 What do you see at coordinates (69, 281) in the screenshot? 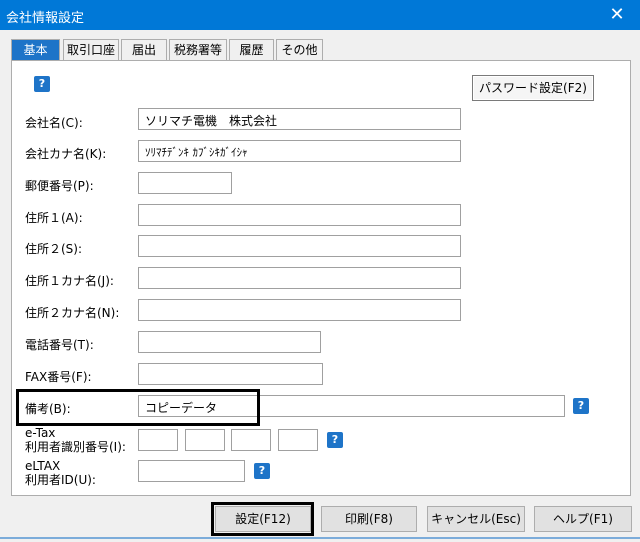
I see `address1-kana-label: 住所１カナ名(J):` at bounding box center [69, 281].